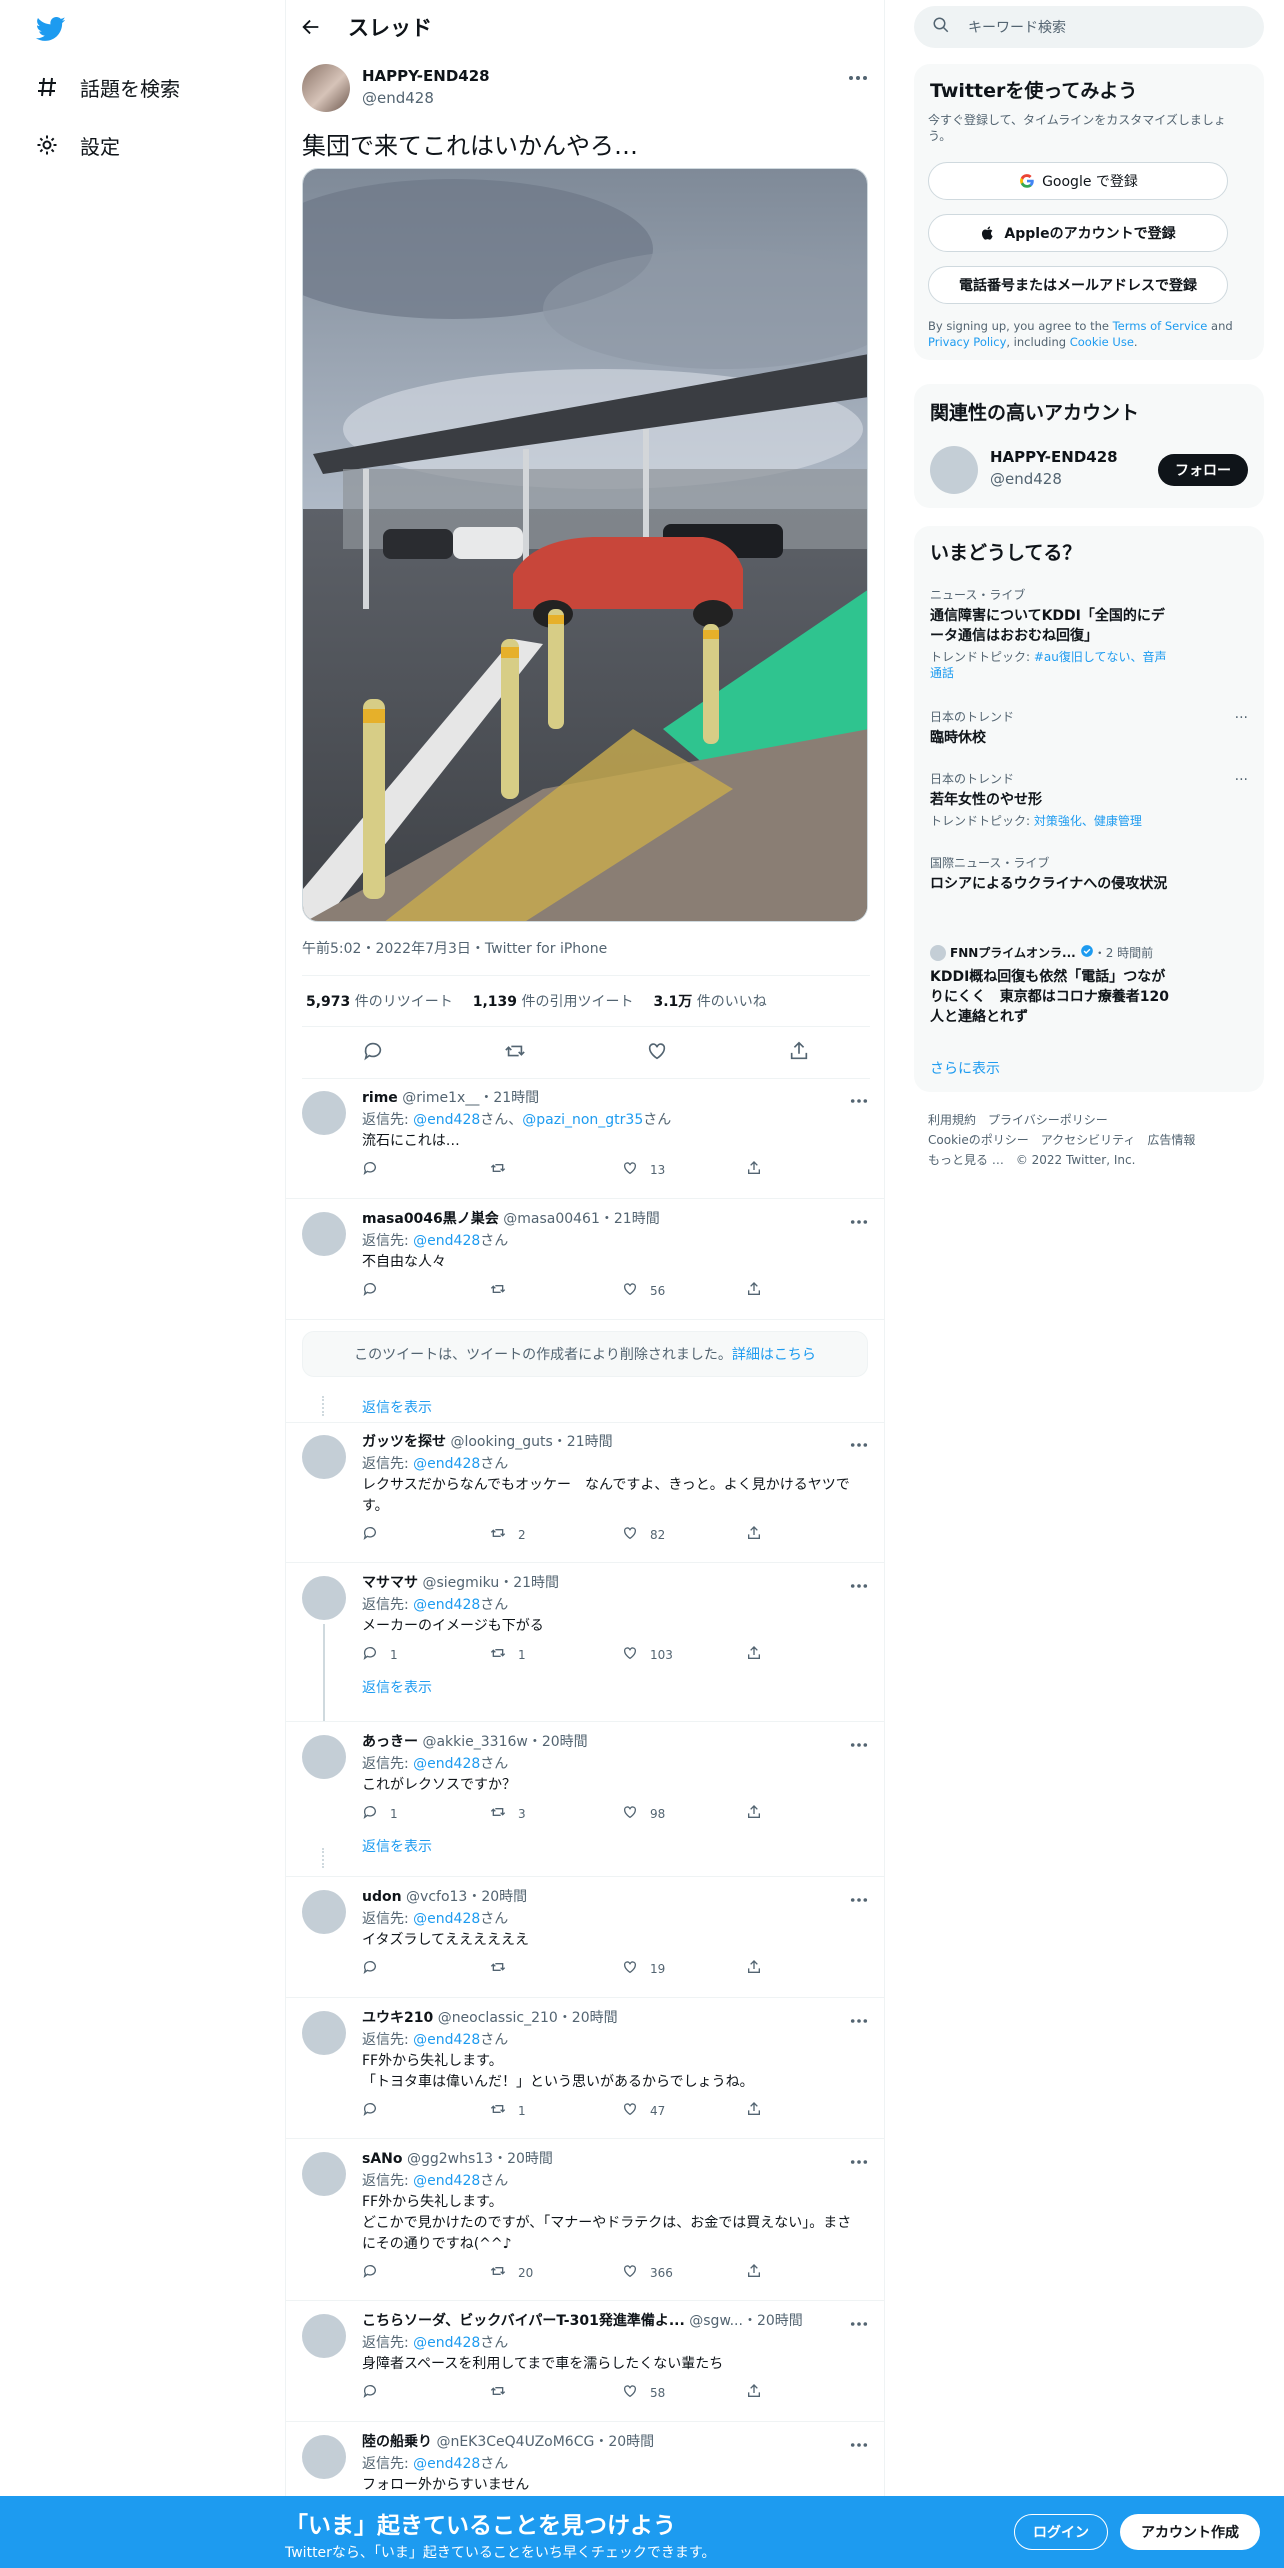 This screenshot has height=2568, width=1284. I want to click on reply-author-name: ユウキ210, so click(397, 2018).